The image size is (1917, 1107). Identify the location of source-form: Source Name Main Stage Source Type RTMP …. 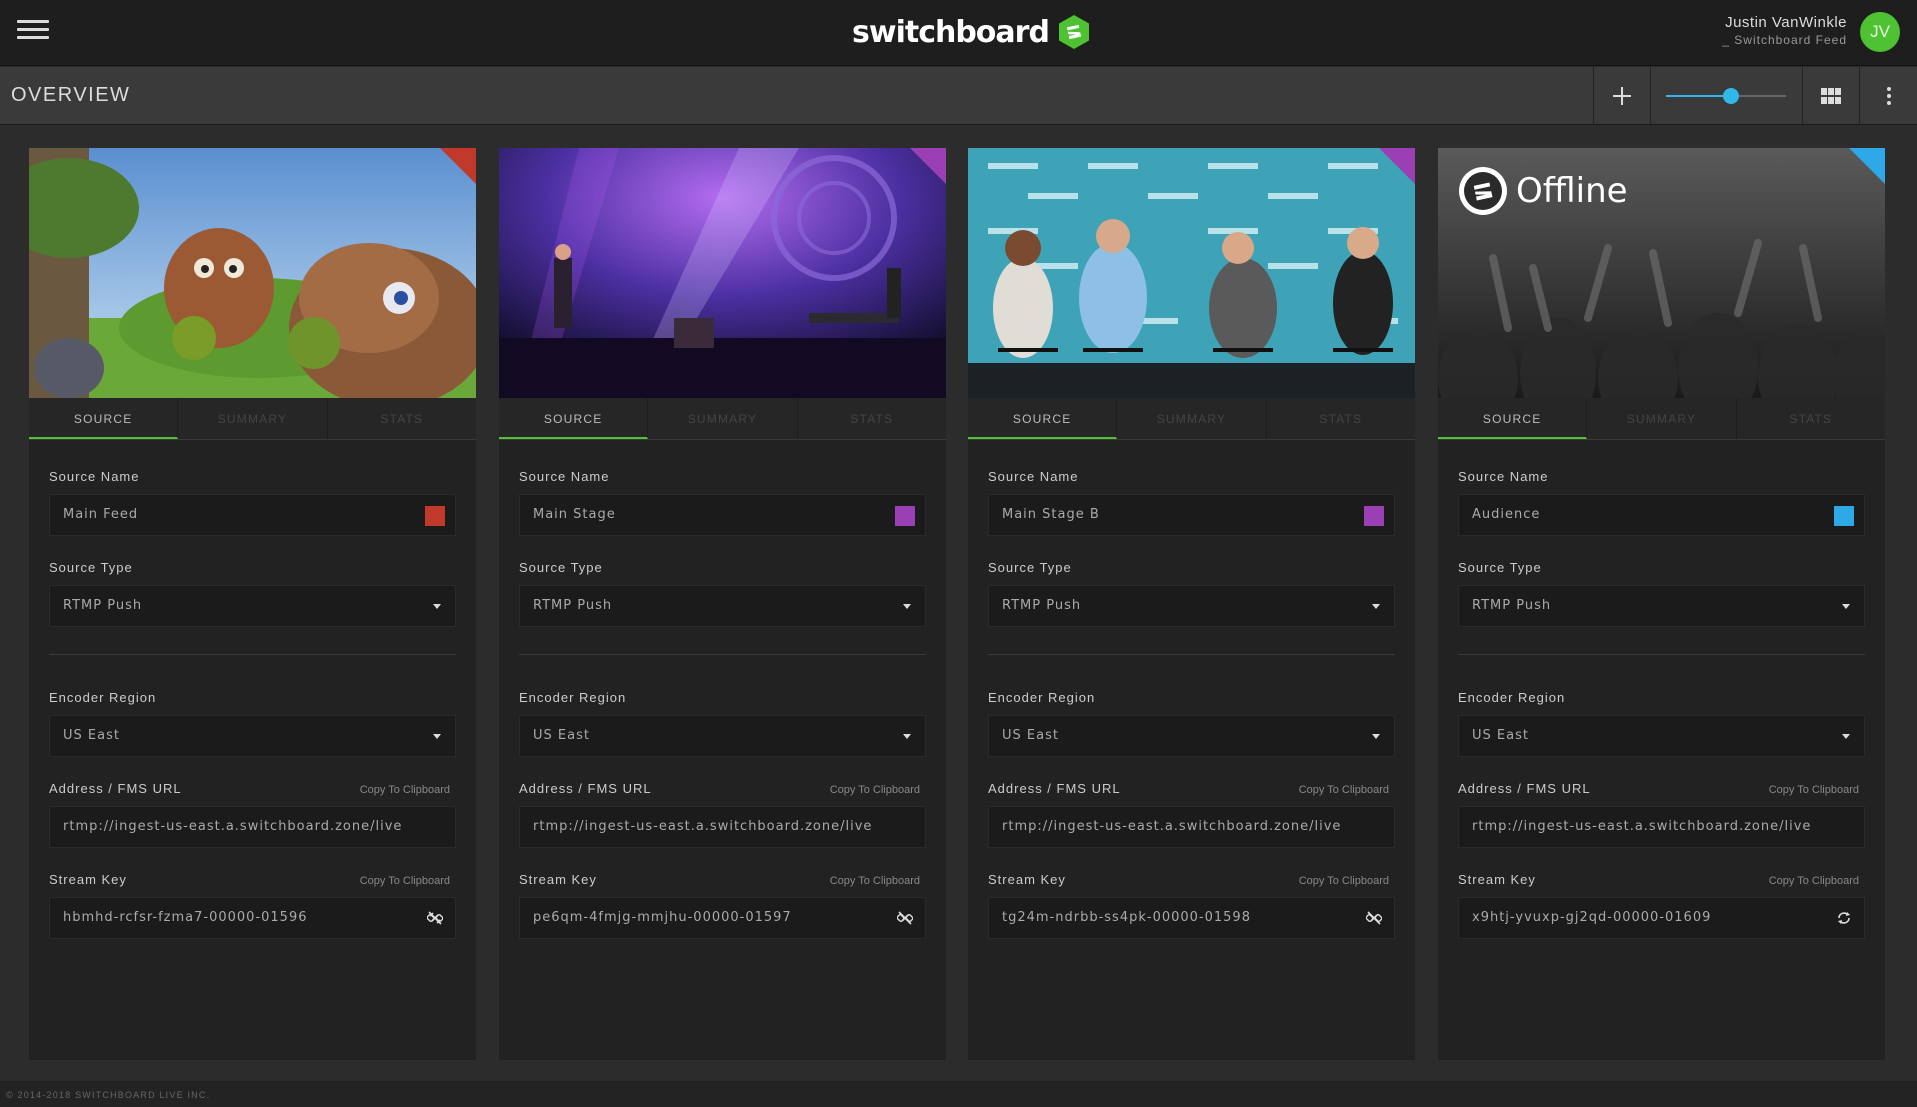
(722, 704).